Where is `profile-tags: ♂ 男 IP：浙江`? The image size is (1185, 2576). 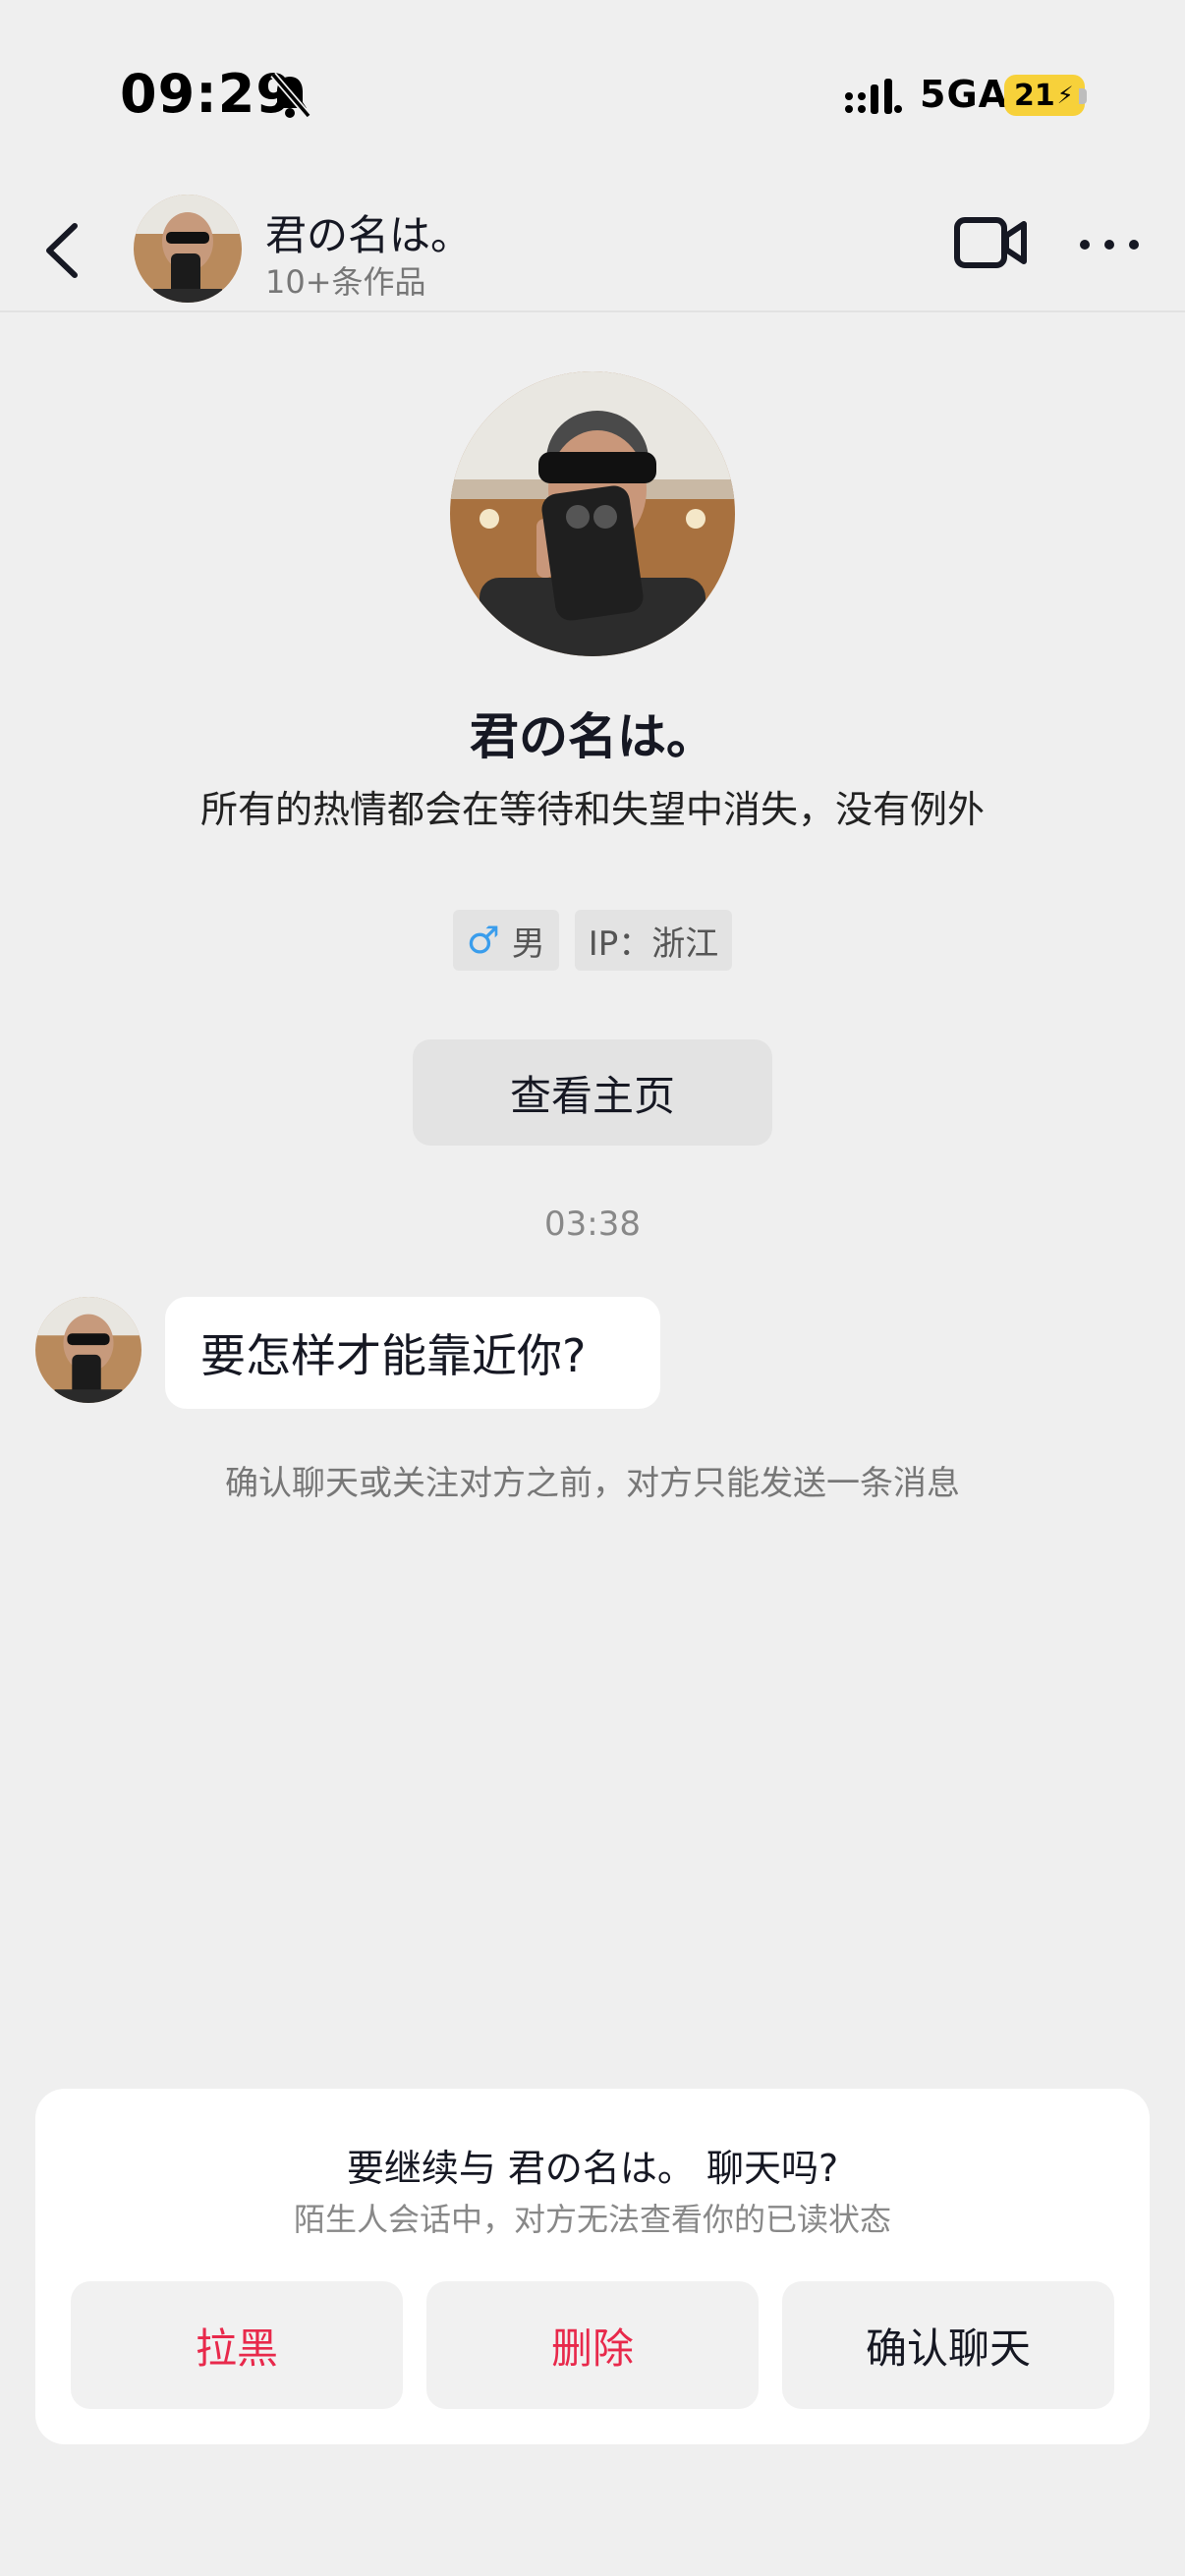 profile-tags: ♂ 男 IP：浙江 is located at coordinates (592, 940).